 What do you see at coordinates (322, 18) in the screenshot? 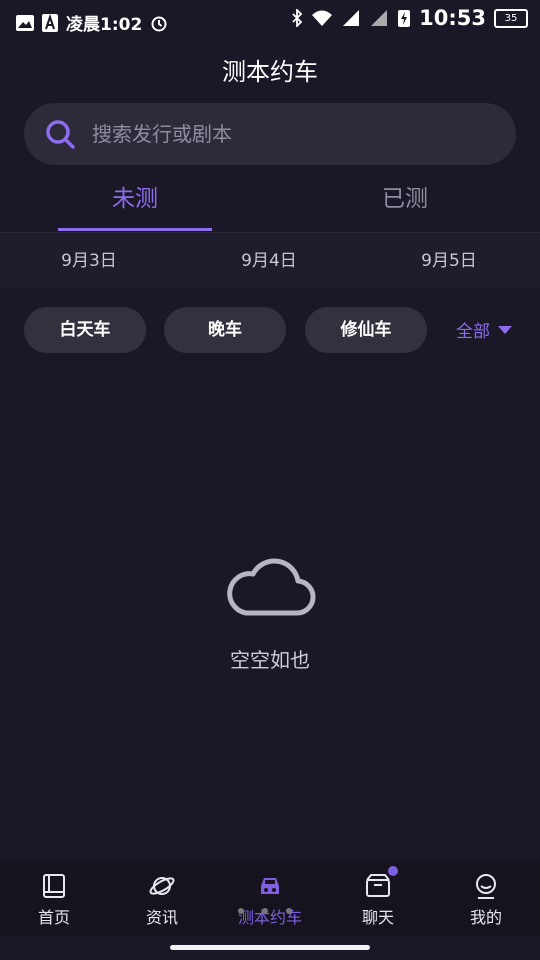
I see `wifi-icon` at bounding box center [322, 18].